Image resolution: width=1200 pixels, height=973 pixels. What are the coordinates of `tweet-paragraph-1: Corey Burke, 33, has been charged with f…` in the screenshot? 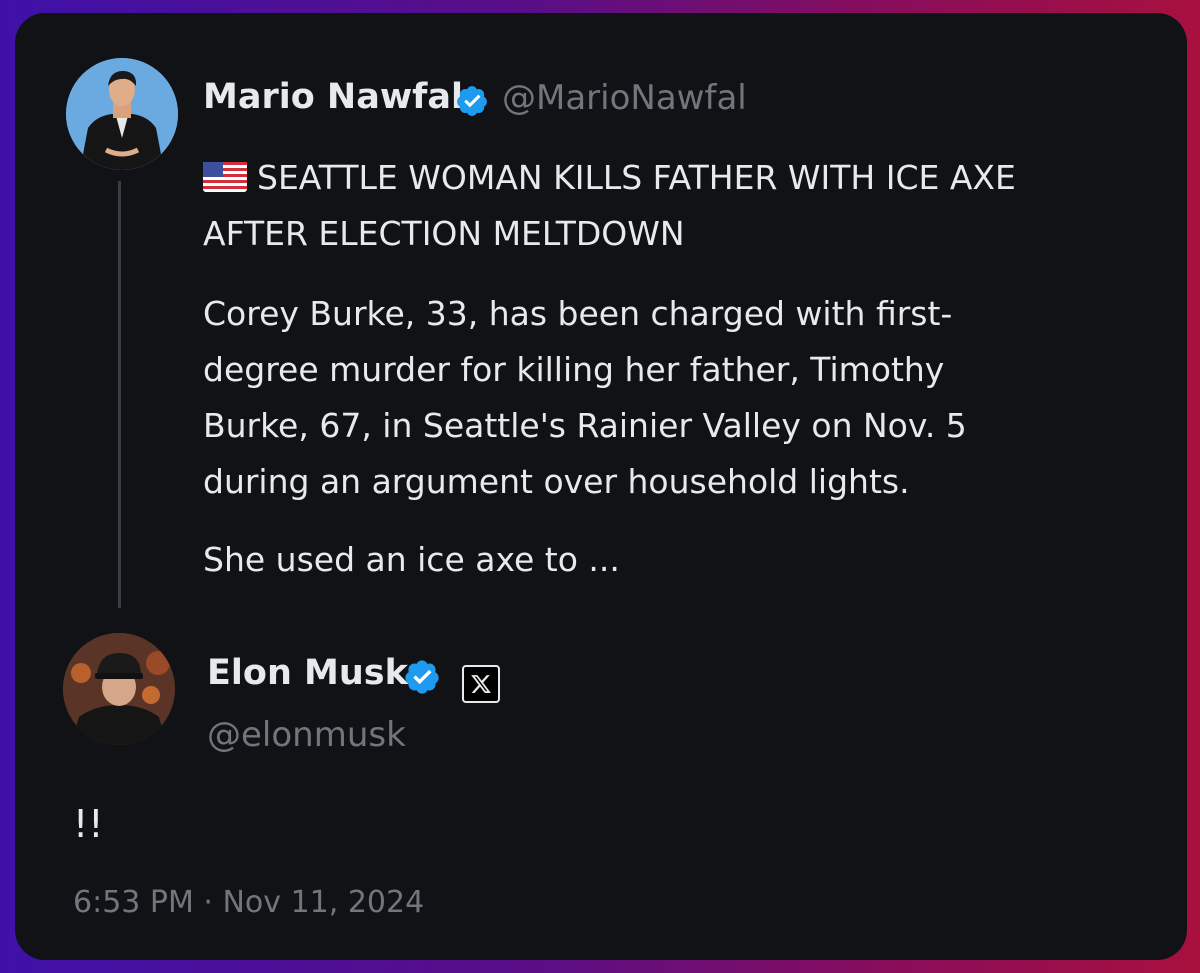 It's located at (585, 397).